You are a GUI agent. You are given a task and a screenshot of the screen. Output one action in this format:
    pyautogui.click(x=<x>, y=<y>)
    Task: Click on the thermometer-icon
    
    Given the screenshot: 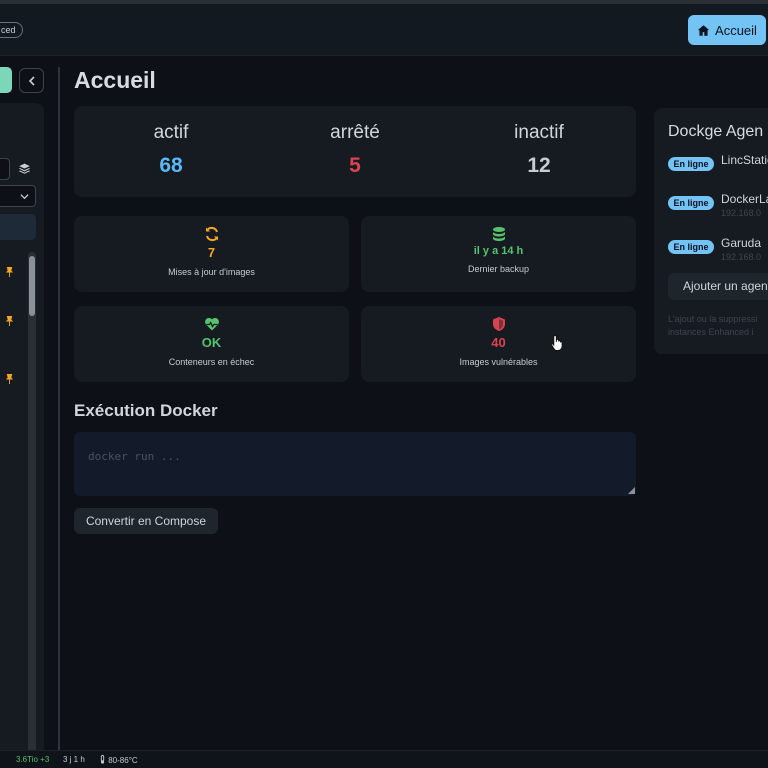 What is the action you would take?
    pyautogui.click(x=102, y=759)
    